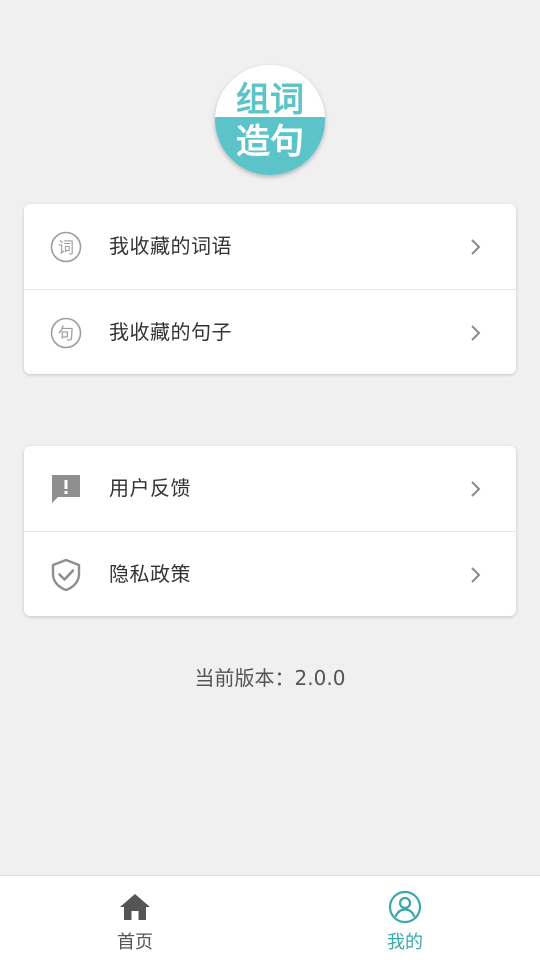  What do you see at coordinates (150, 574) in the screenshot?
I see `menu-item-label: 隐私政策` at bounding box center [150, 574].